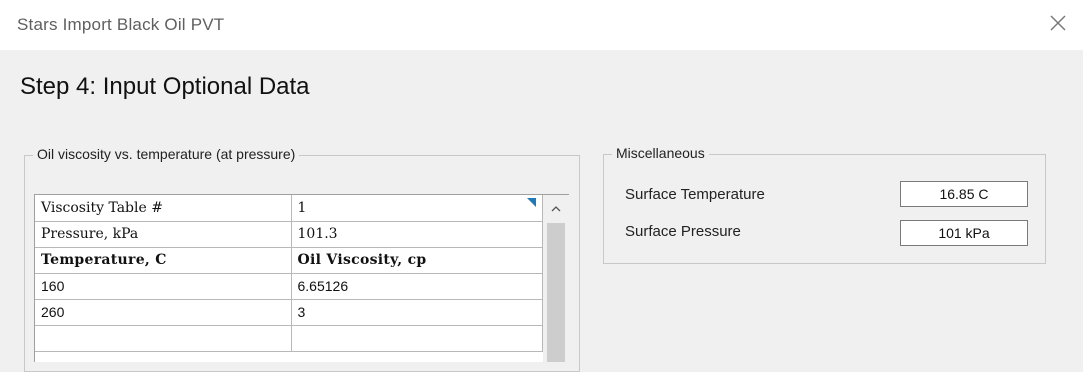 The width and height of the screenshot is (1083, 372). I want to click on table-row: Viscosity Table # 1, so click(289, 208).